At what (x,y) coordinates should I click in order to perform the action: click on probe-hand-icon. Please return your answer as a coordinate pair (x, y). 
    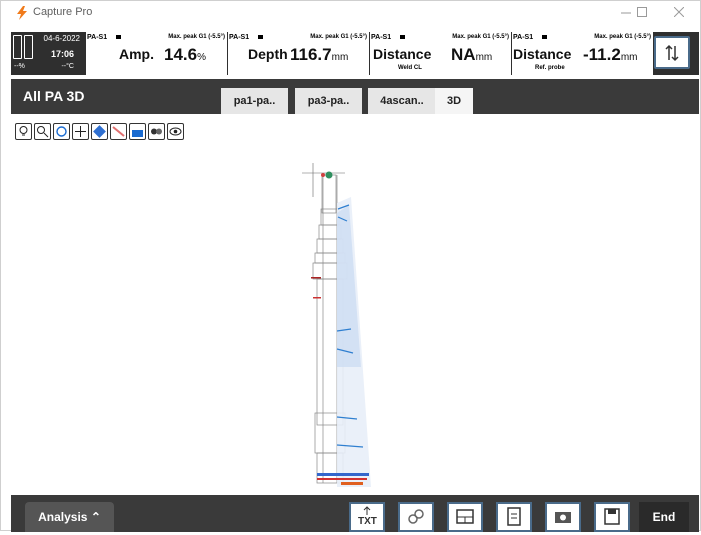
    Looking at the image, I should click on (99, 131).